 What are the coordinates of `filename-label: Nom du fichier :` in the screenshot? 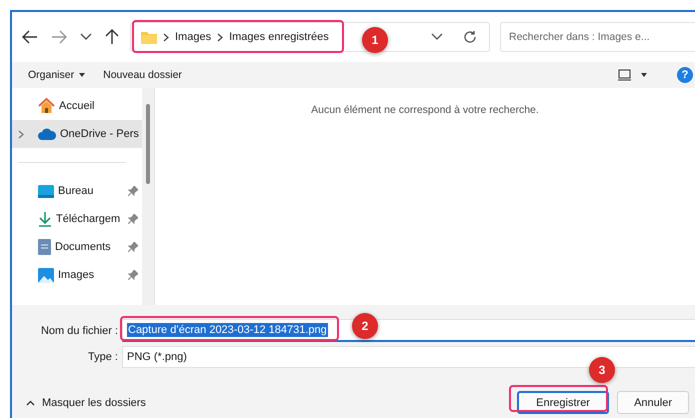 It's located at (79, 330).